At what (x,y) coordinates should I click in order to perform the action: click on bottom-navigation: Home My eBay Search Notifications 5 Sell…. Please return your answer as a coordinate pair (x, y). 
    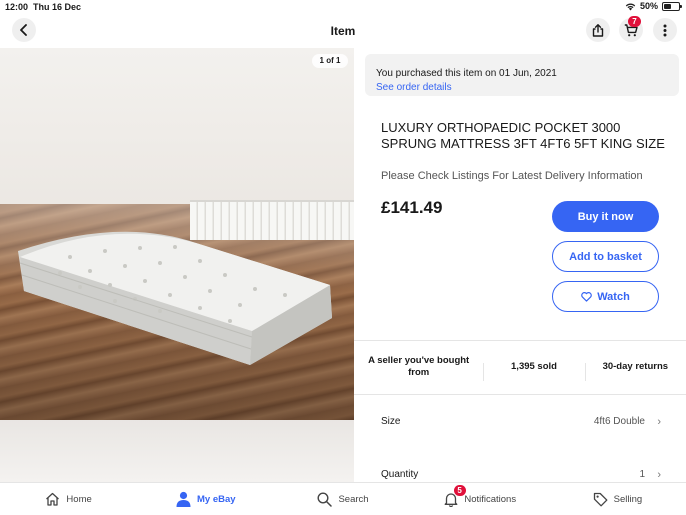
    Looking at the image, I should click on (343, 498).